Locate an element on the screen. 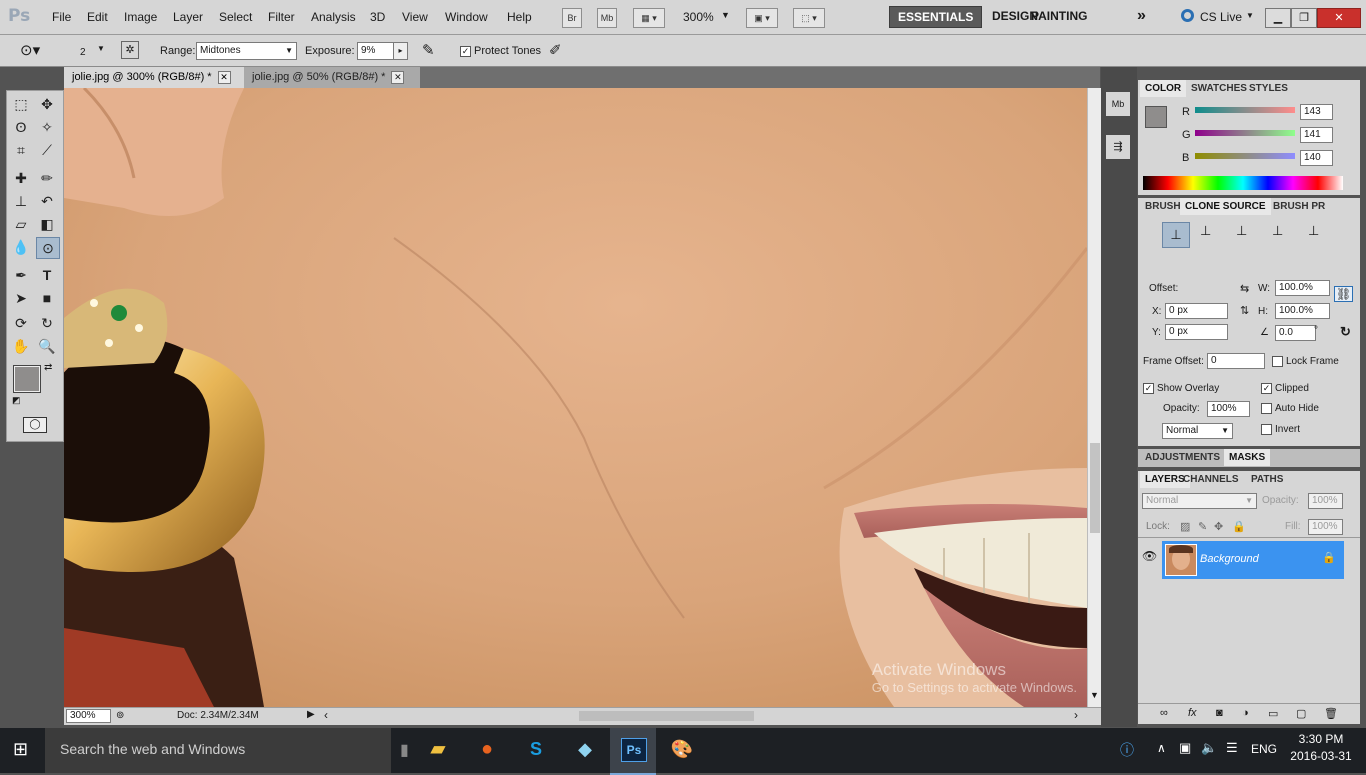 This screenshot has width=1366, height=775. mini-bridge-button: Mb is located at coordinates (607, 18).